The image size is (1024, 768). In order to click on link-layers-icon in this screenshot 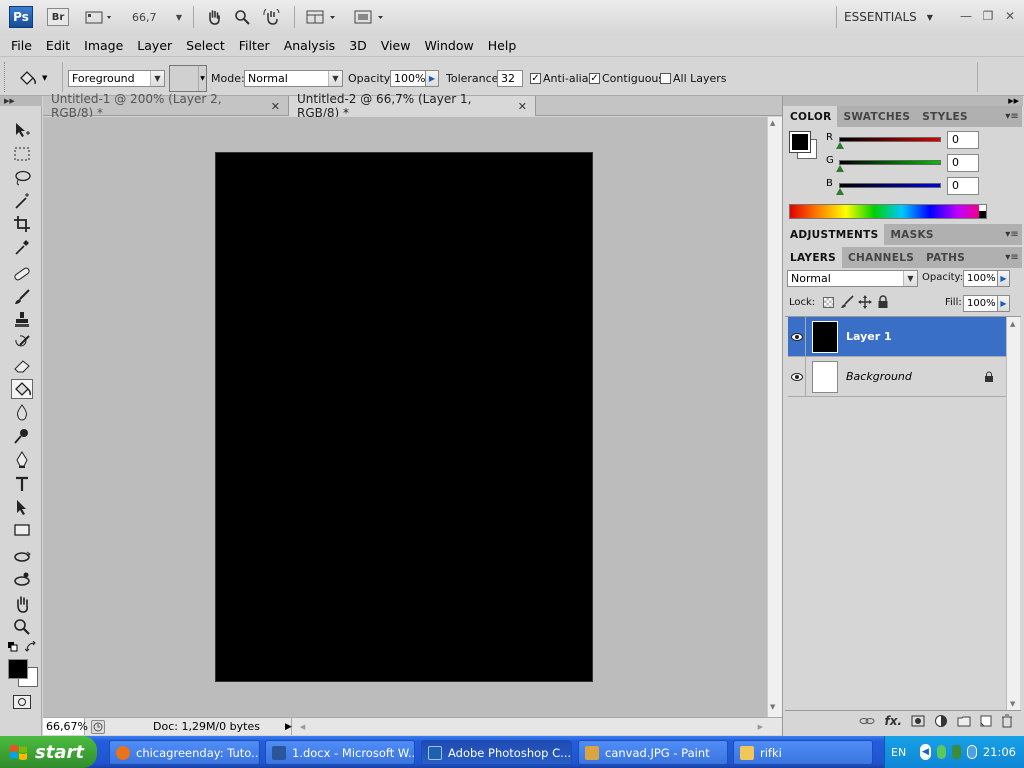, I will do `click(867, 721)`.